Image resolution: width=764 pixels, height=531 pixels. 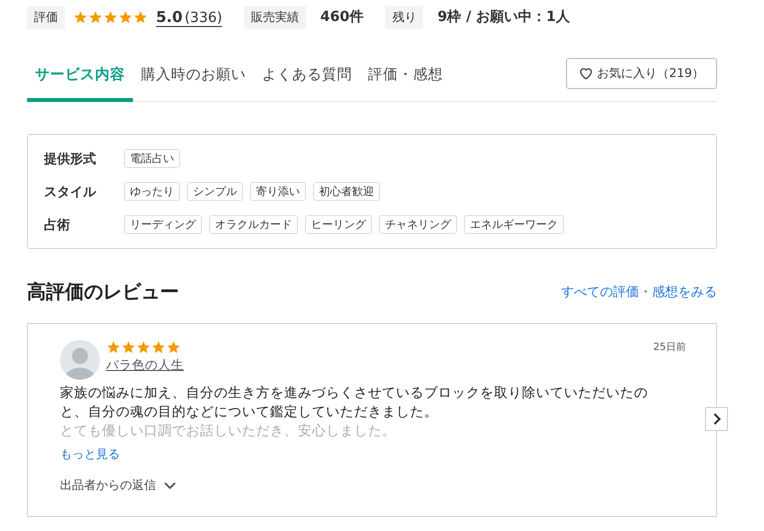 What do you see at coordinates (278, 191) in the screenshot?
I see `tag: 寄り添い` at bounding box center [278, 191].